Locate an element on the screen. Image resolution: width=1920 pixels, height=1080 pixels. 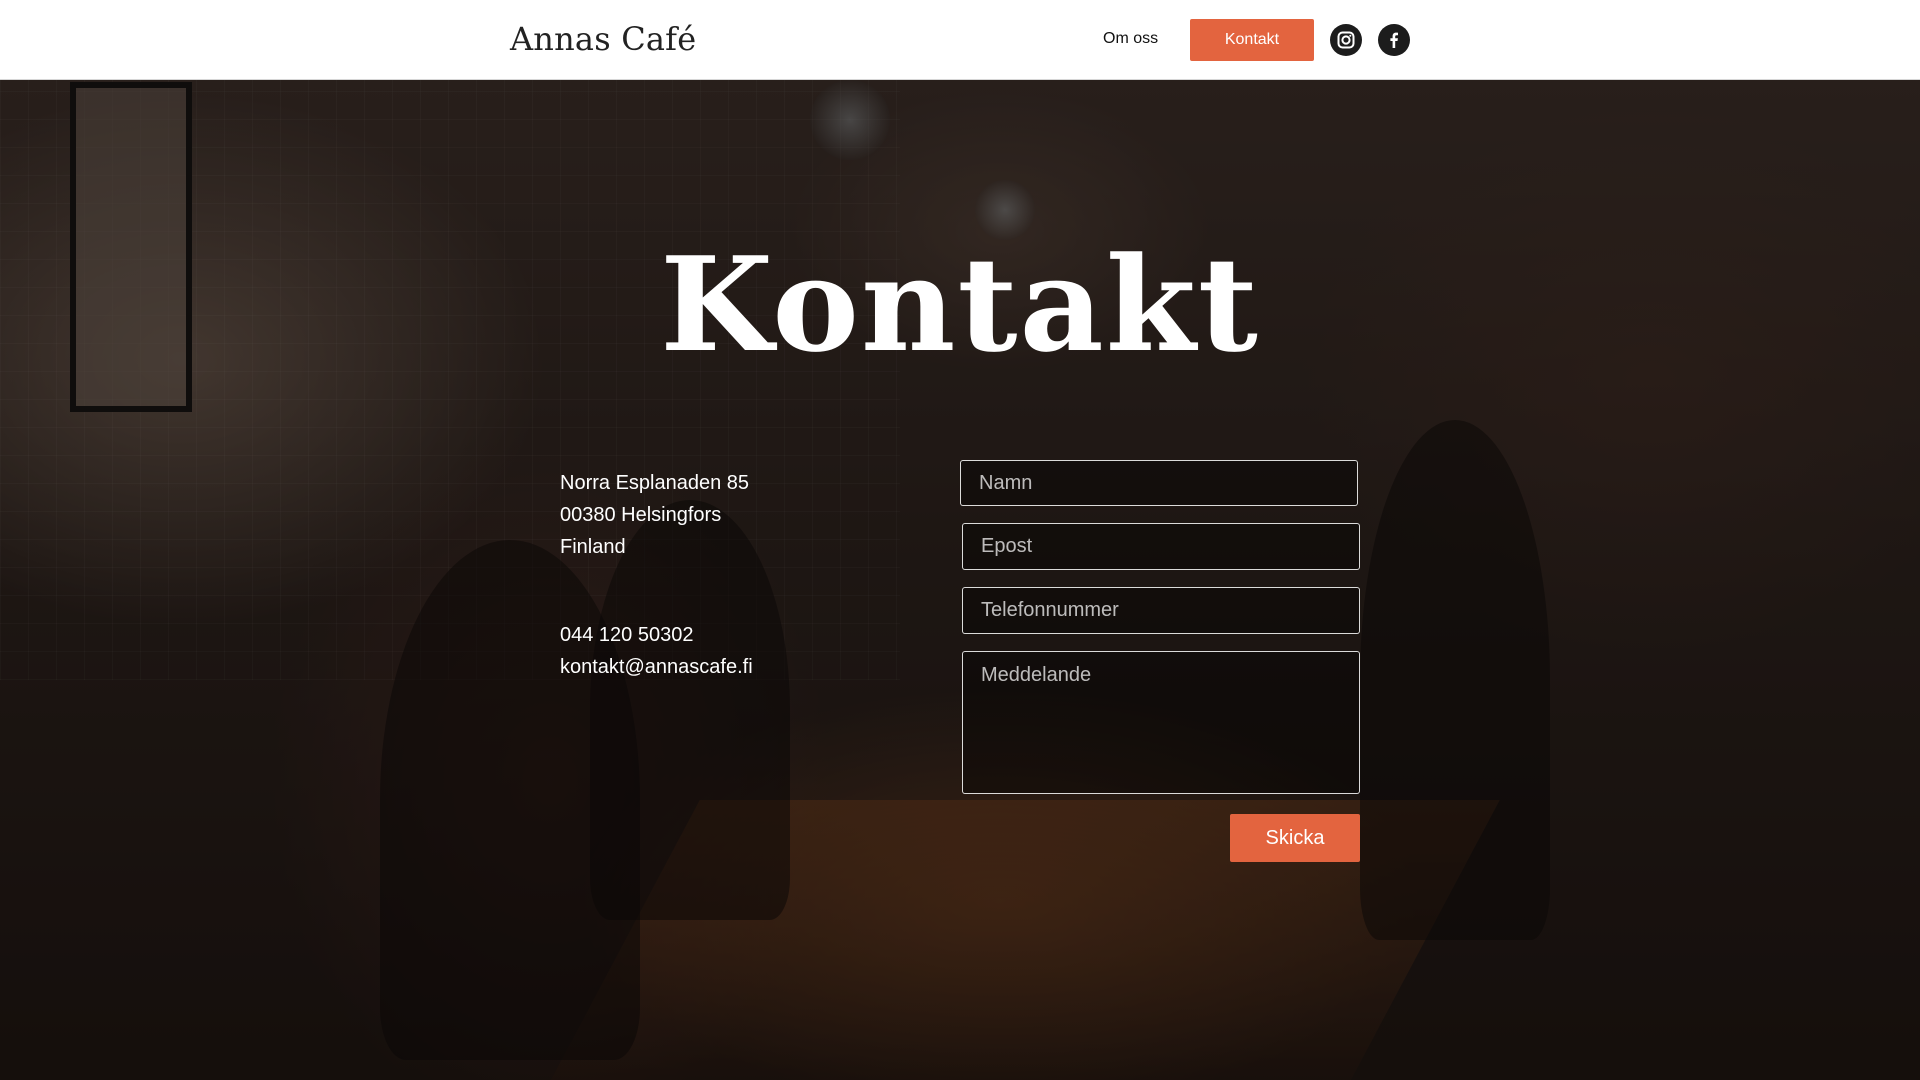
page-title: Kontakt is located at coordinates (960, 304).